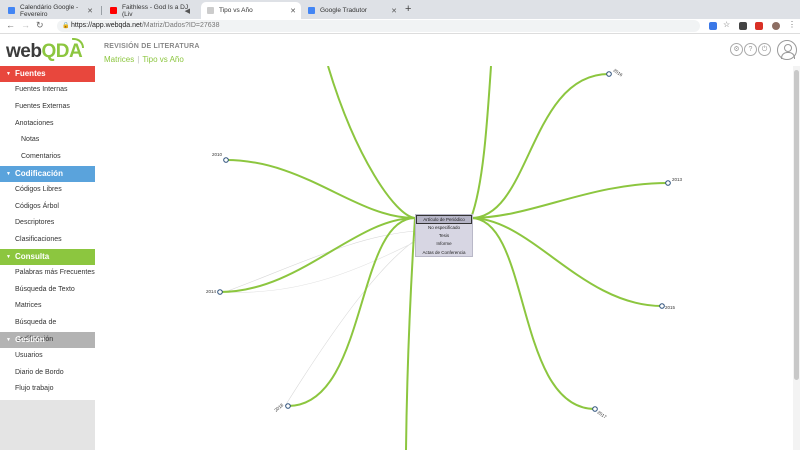  I want to click on breadcrumb-current: Tipo vs Año, so click(163, 59).